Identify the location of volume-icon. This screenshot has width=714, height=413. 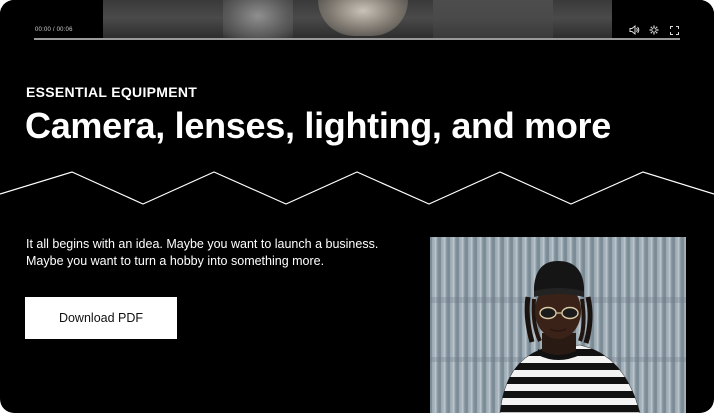
(634, 30).